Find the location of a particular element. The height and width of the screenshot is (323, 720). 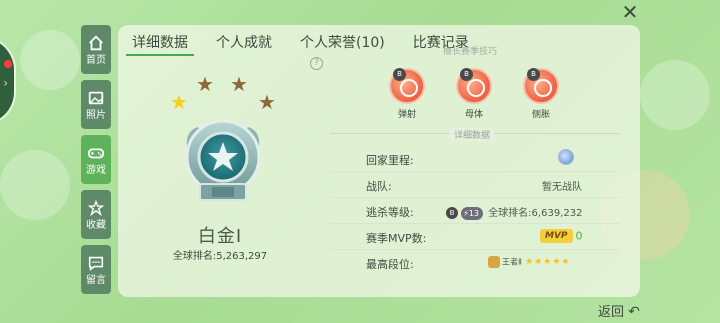

home-icon is located at coordinates (96, 42).